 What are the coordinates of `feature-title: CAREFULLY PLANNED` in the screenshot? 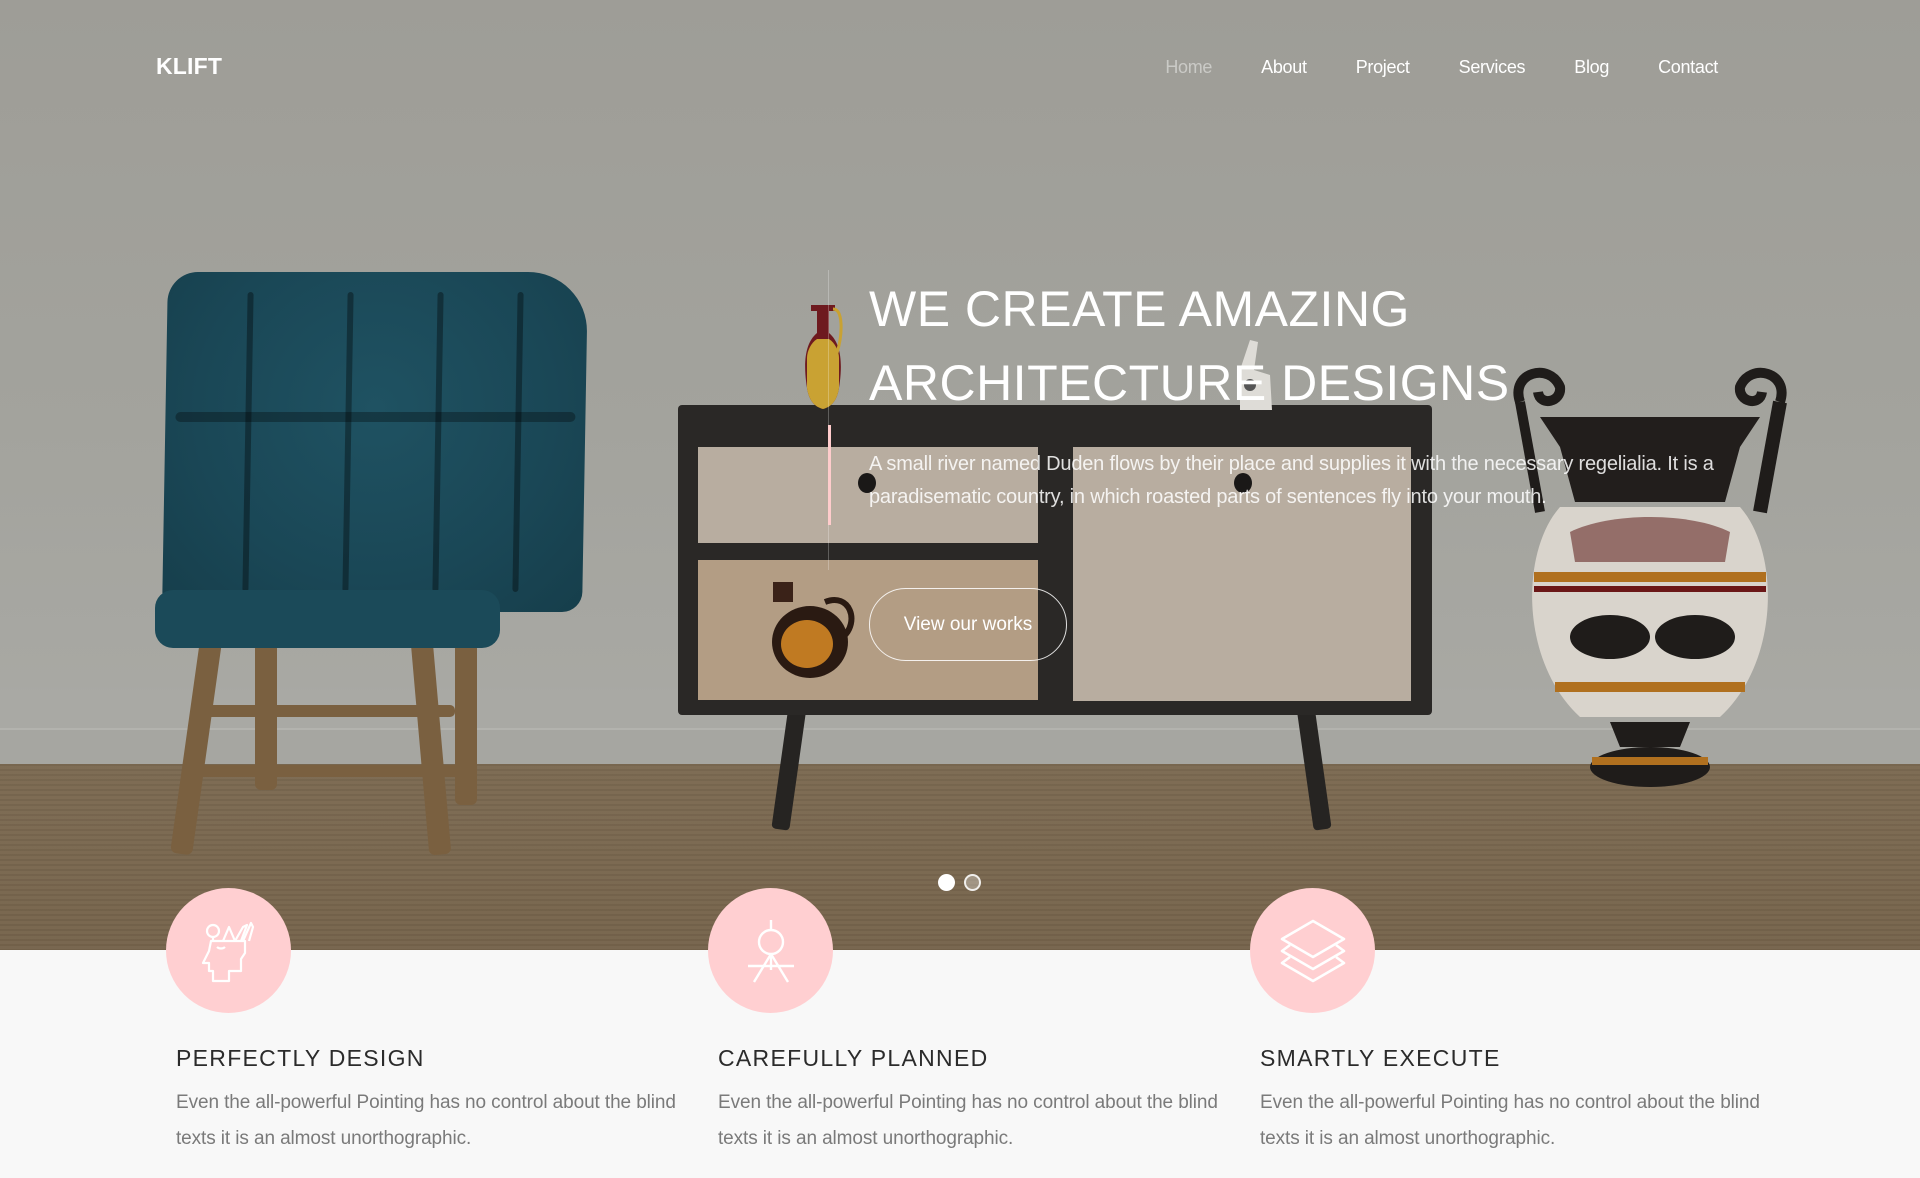 It's located at (853, 1058).